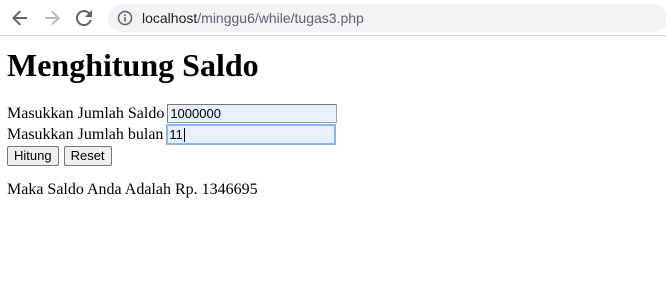 The width and height of the screenshot is (666, 301). Describe the element at coordinates (387, 18) in the screenshot. I see `address-bar: localhost/minggu6/while/tugas3.php` at that location.